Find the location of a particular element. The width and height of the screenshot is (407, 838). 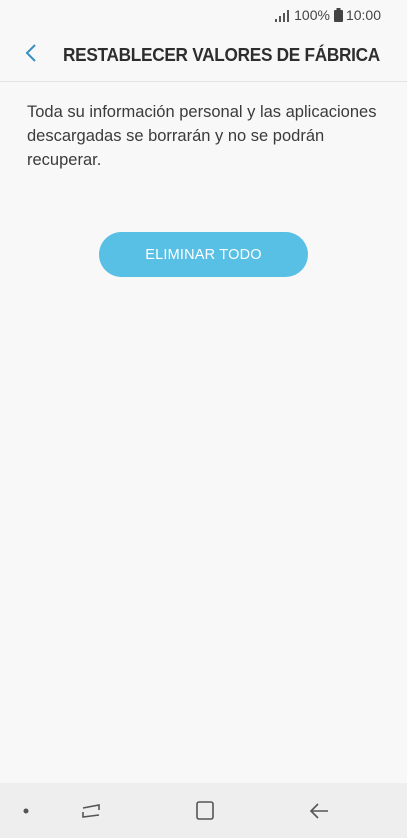

page-title: RESTABLECER VALORES DE FÁBRICA is located at coordinates (221, 54).